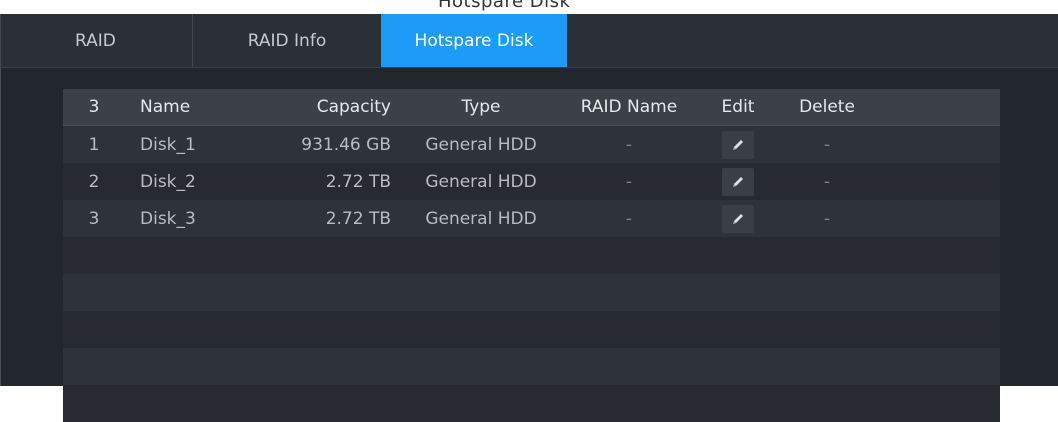 The height and width of the screenshot is (422, 1058). What do you see at coordinates (0, 200) in the screenshot?
I see `panel-left-border` at bounding box center [0, 200].